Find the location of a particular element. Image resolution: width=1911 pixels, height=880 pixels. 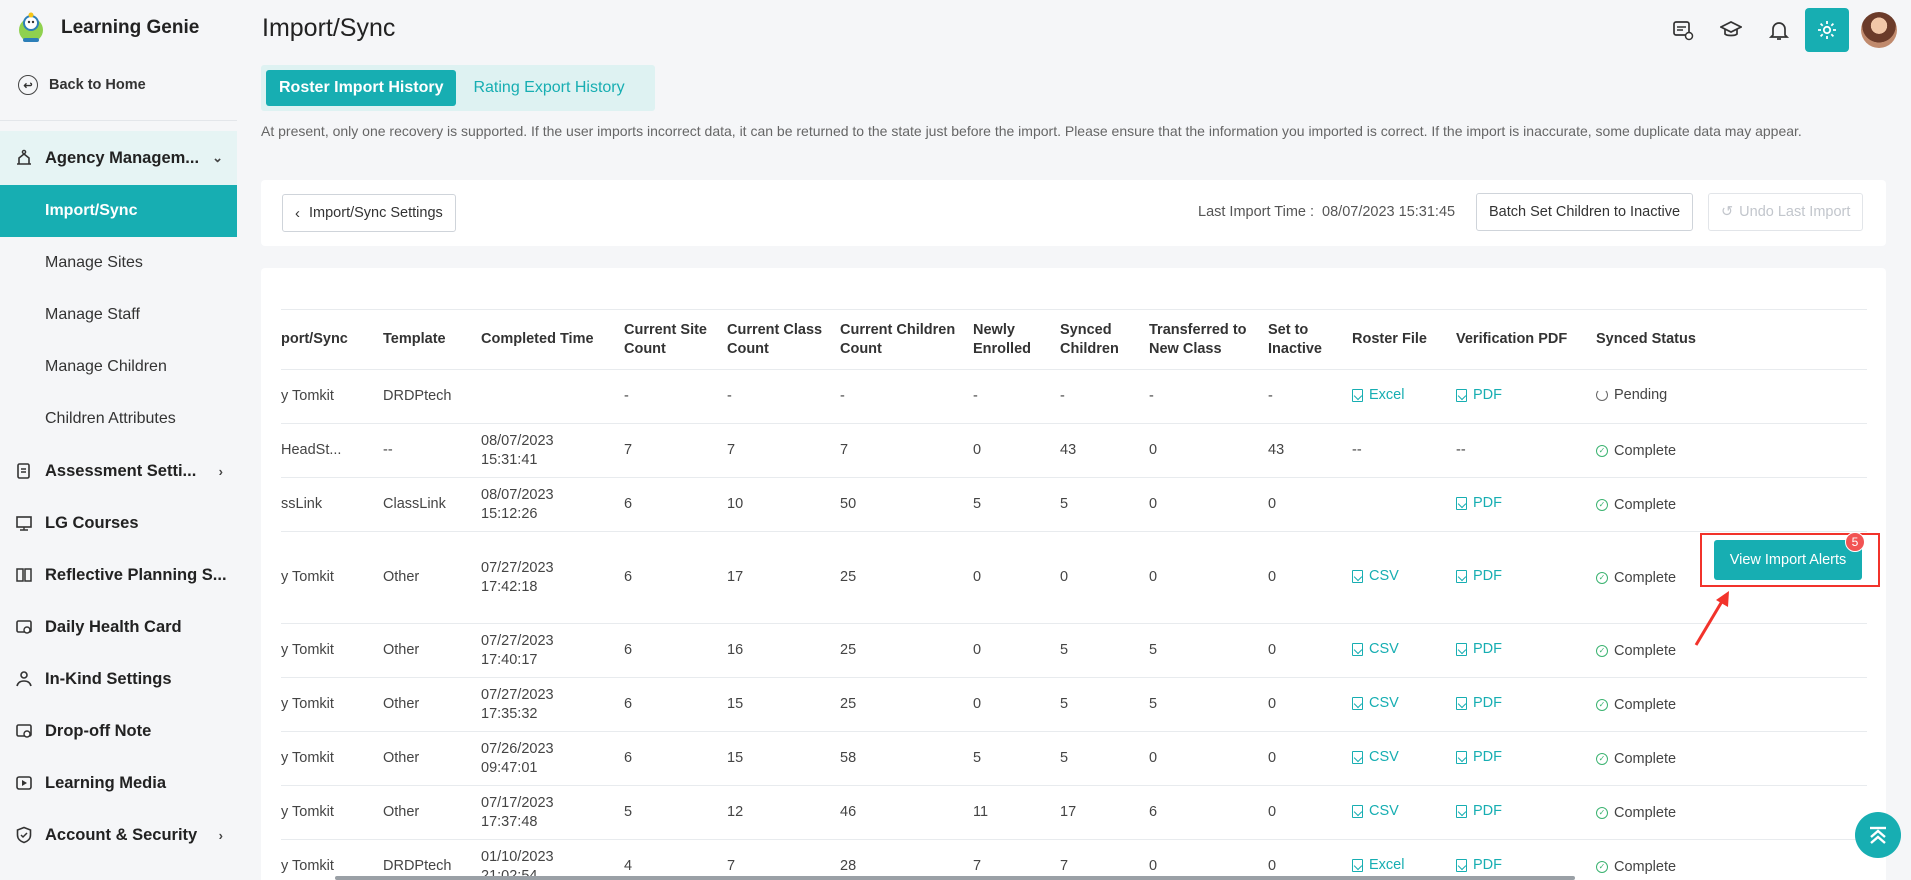

file-cell: CSV is located at coordinates (1396, 704).